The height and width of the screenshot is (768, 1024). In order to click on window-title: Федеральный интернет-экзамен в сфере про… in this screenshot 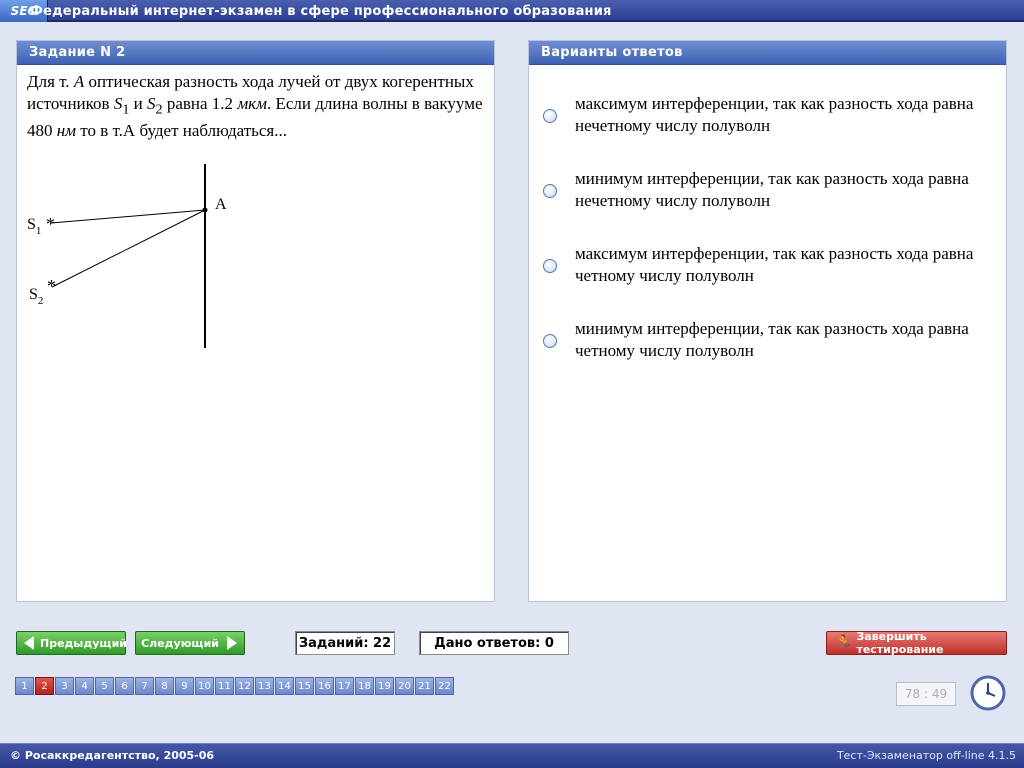, I will do `click(321, 11)`.